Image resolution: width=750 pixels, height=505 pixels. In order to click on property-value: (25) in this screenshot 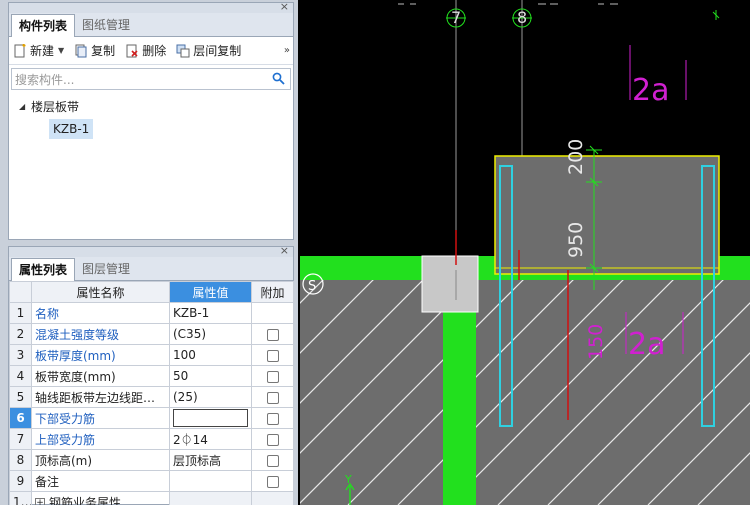, I will do `click(210, 397)`.